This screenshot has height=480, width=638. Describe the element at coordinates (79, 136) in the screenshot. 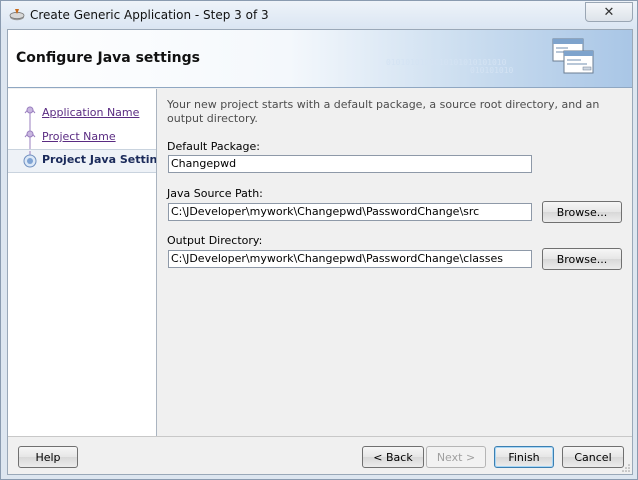

I see `nav-link-project-name: Project Name` at that location.